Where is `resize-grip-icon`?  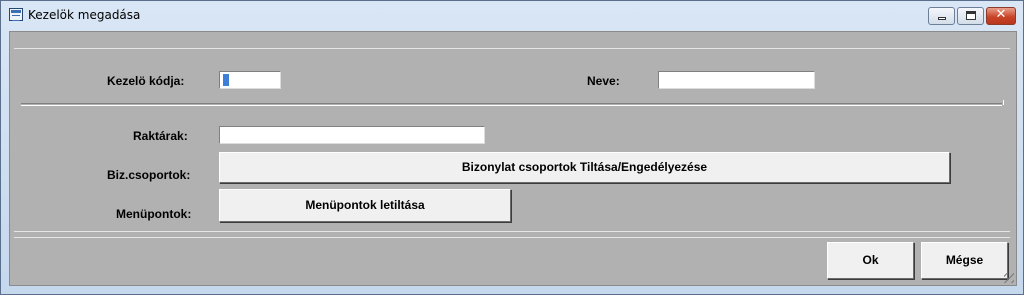 resize-grip-icon is located at coordinates (1009, 278).